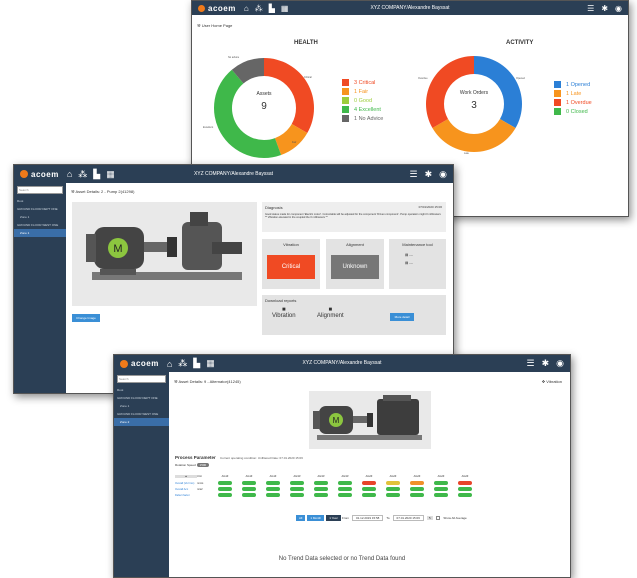  Describe the element at coordinates (573, 102) in the screenshot. I see `legend-item: 1 Overdue` at that location.